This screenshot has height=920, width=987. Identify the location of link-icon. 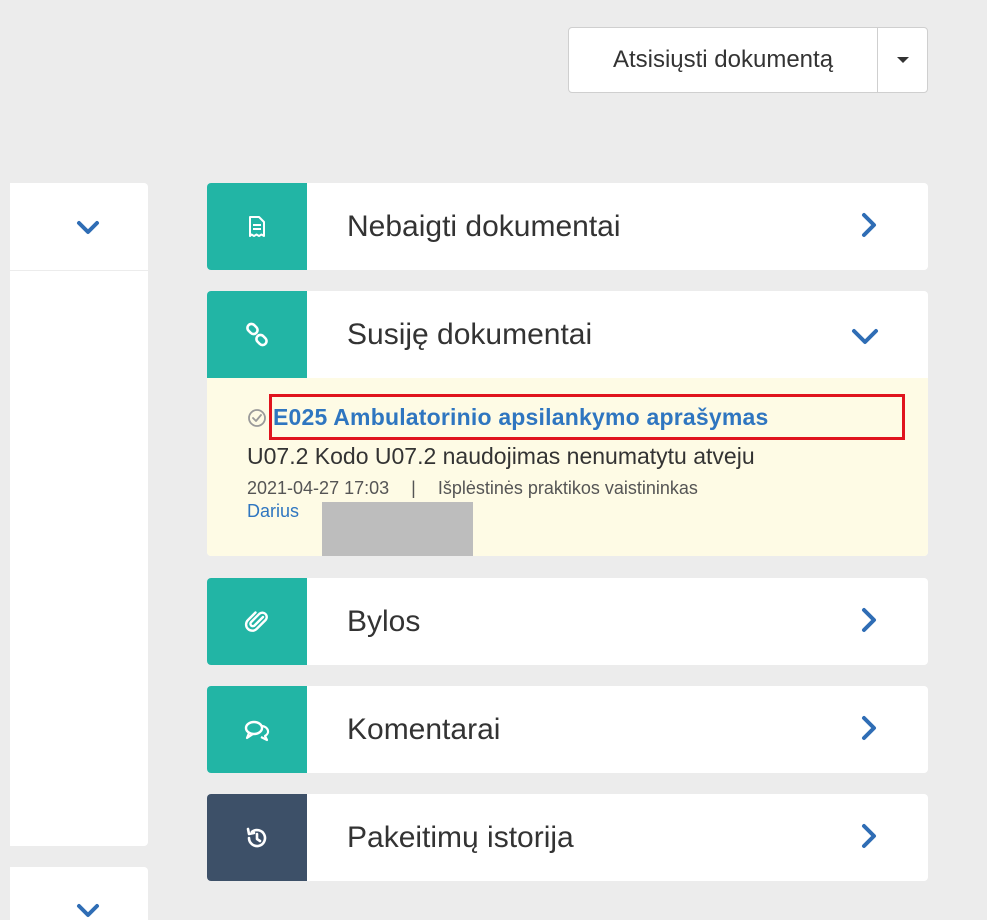
(257, 334).